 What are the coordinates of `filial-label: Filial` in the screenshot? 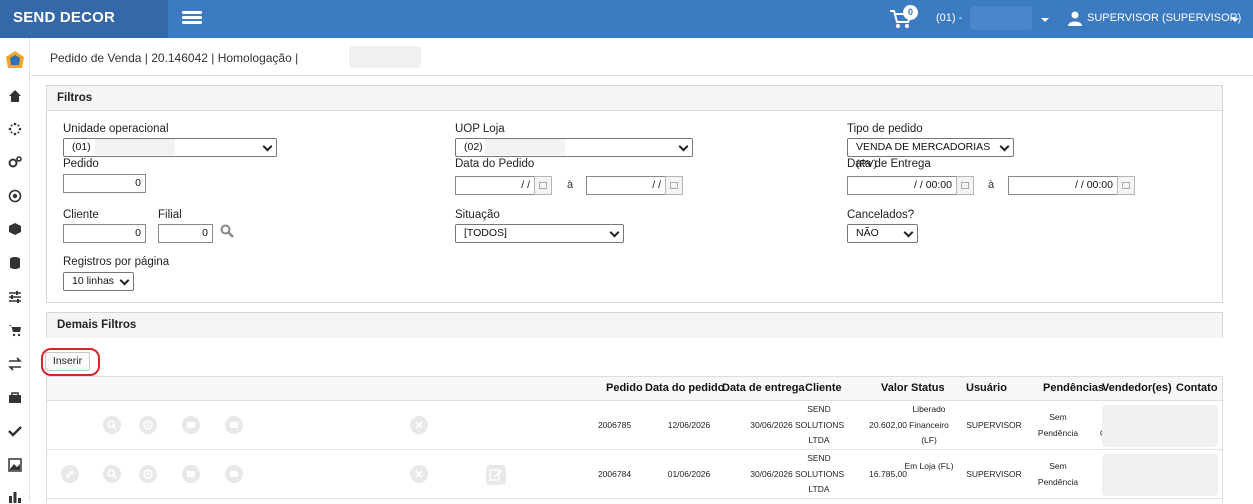 It's located at (170, 215).